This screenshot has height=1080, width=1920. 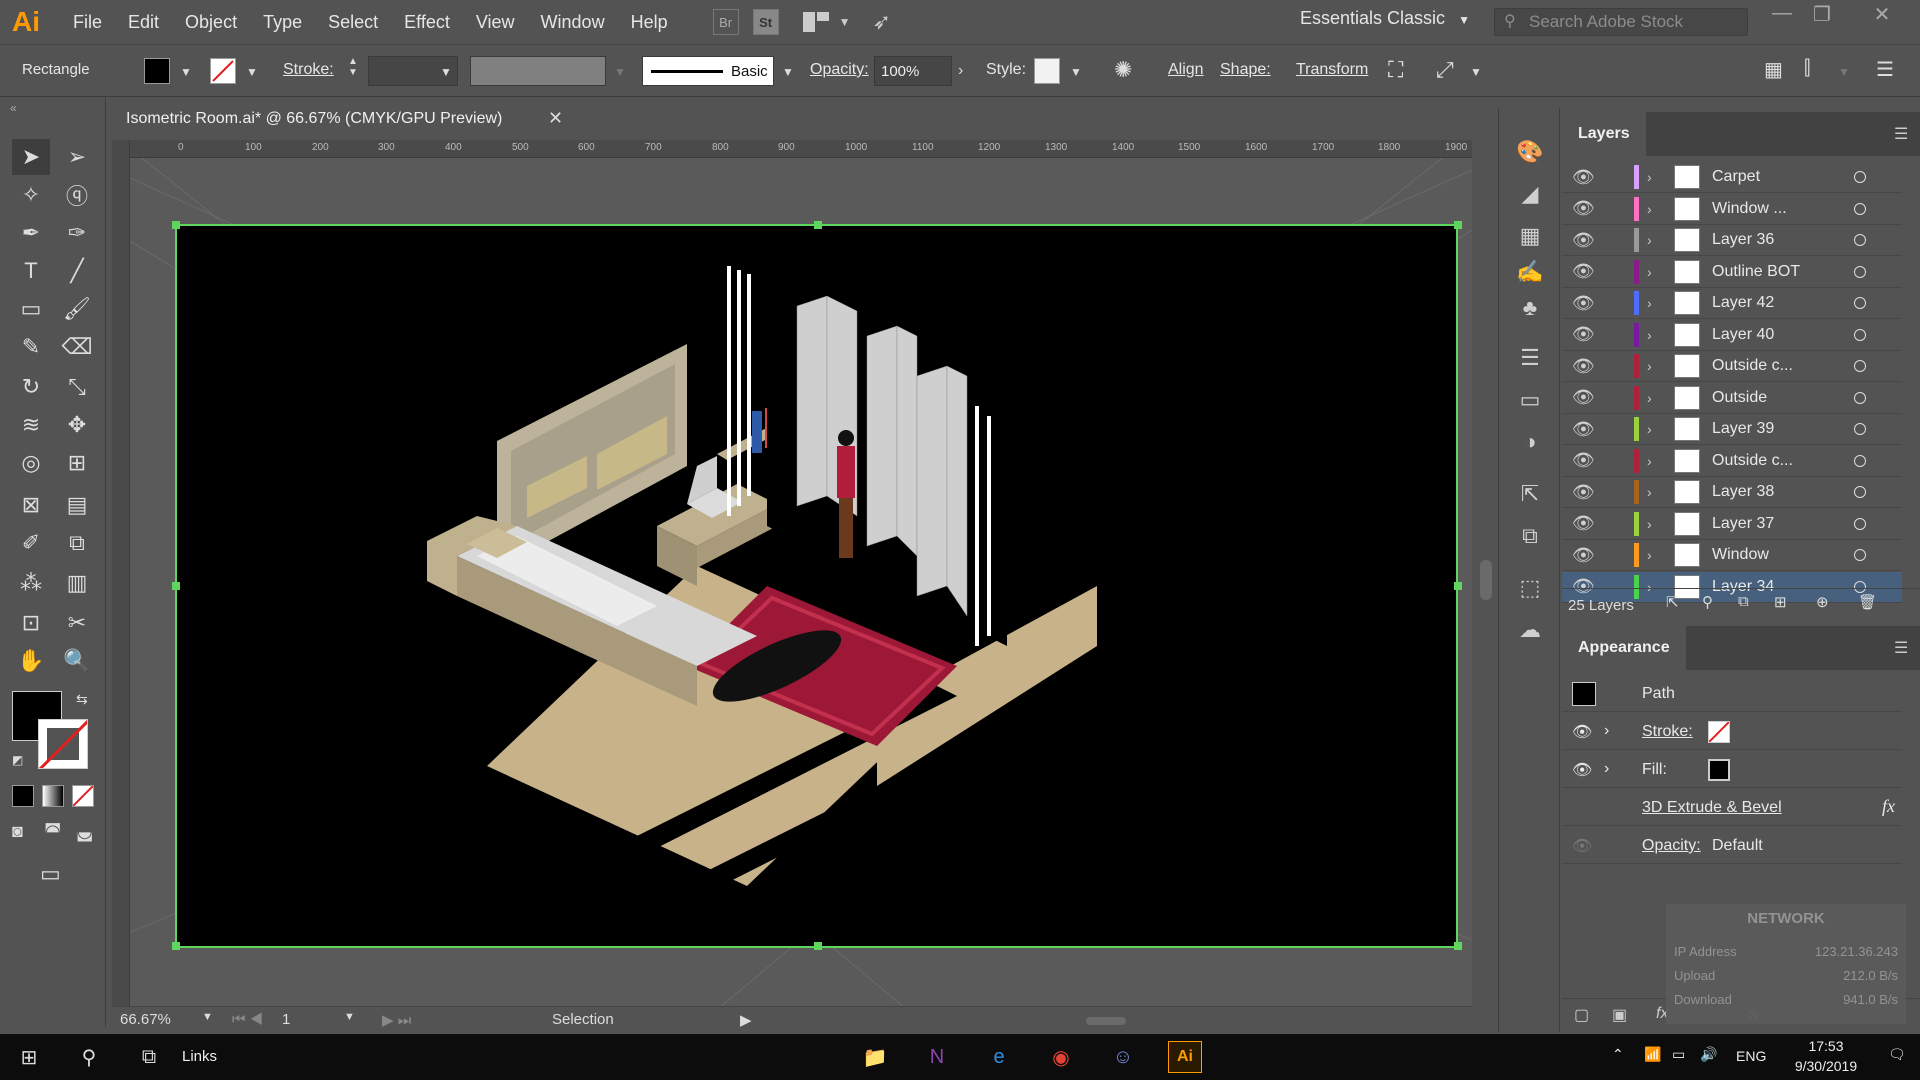 I want to click on rotate-tool-icon: ↻, so click(x=31, y=387).